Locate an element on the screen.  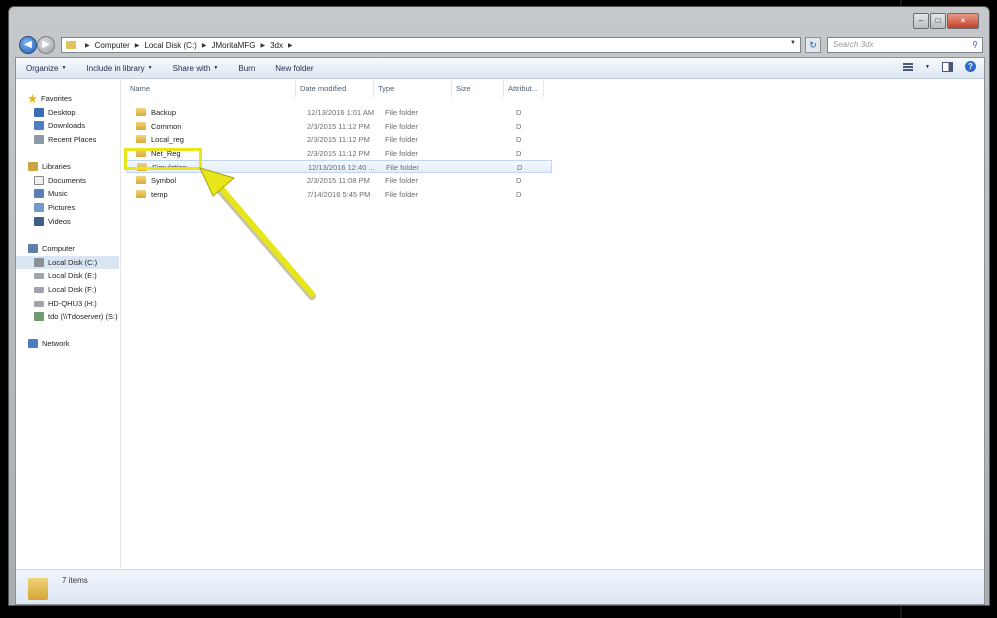
annotation-arrow-icon is located at coordinates (257, 233).